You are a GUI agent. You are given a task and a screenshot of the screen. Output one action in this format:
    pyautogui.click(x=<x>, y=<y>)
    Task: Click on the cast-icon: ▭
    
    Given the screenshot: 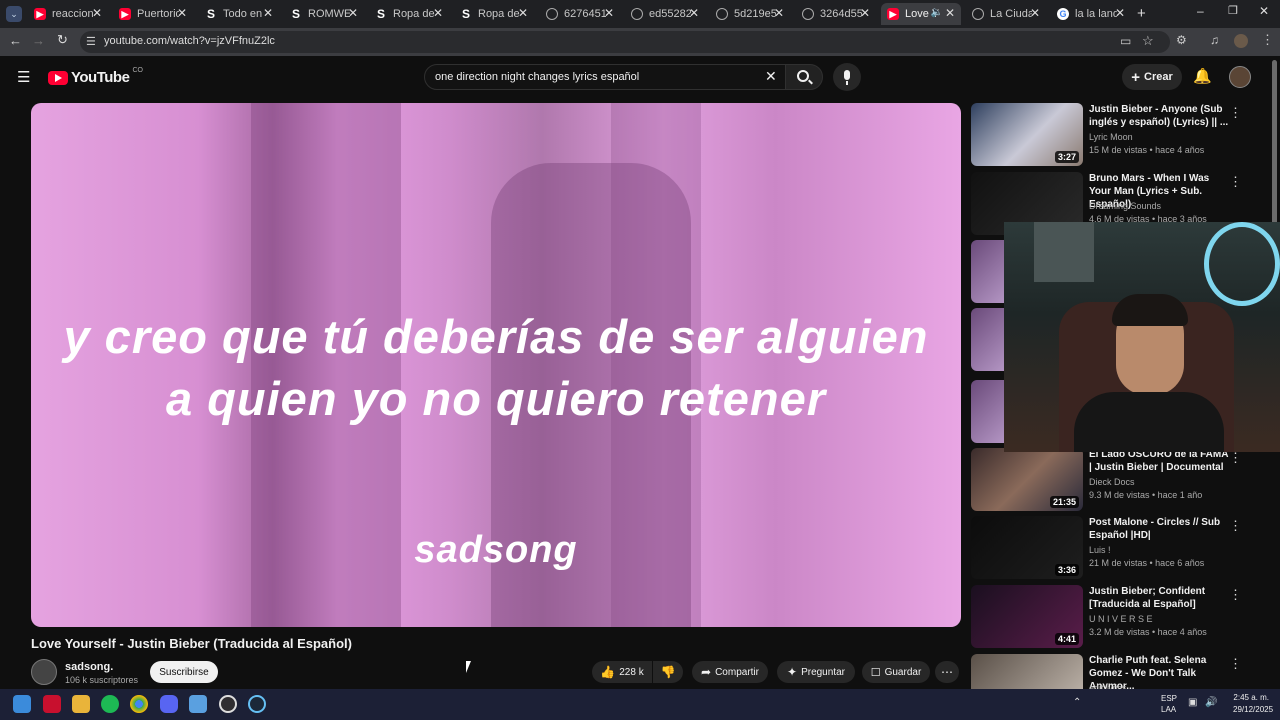 What is the action you would take?
    pyautogui.click(x=1125, y=41)
    